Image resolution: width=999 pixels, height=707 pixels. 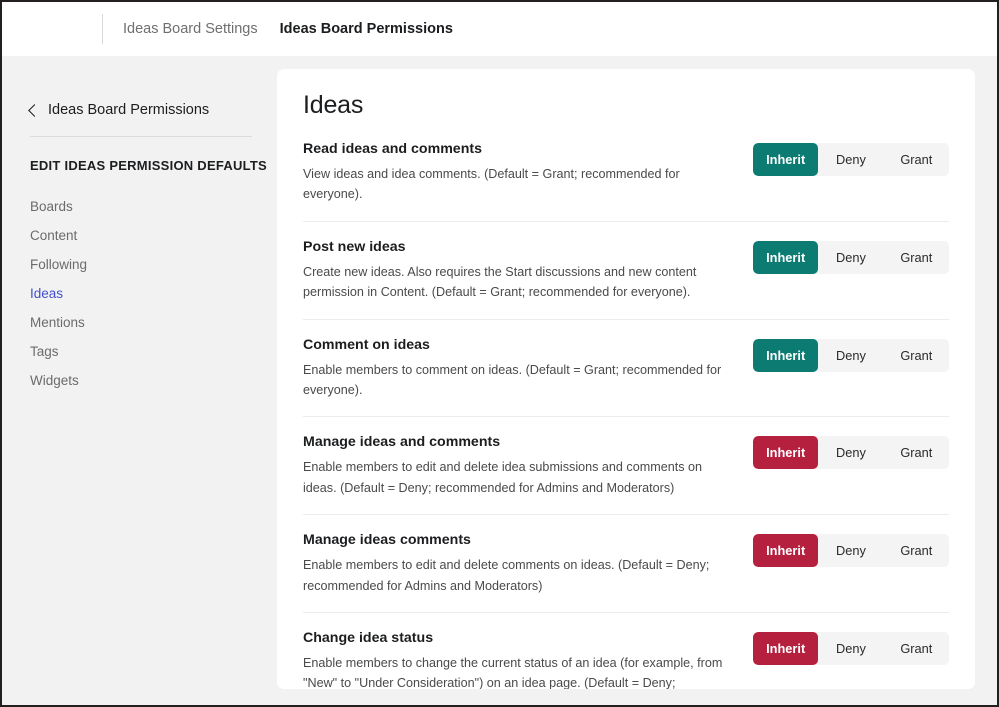 What do you see at coordinates (141, 136) in the screenshot?
I see `sidebar-divider` at bounding box center [141, 136].